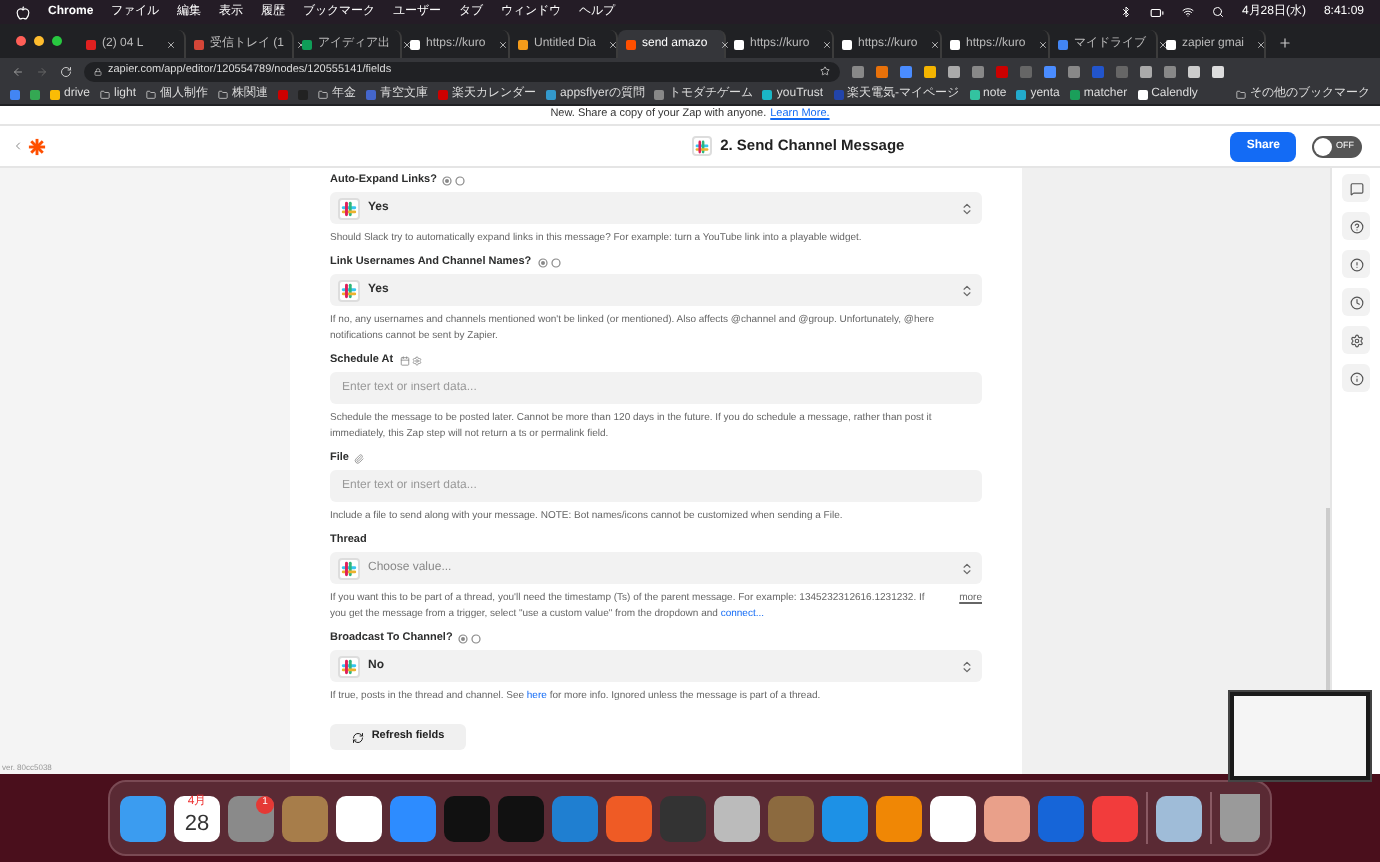 This screenshot has height=862, width=1380. I want to click on info-icon, so click(1356, 378).